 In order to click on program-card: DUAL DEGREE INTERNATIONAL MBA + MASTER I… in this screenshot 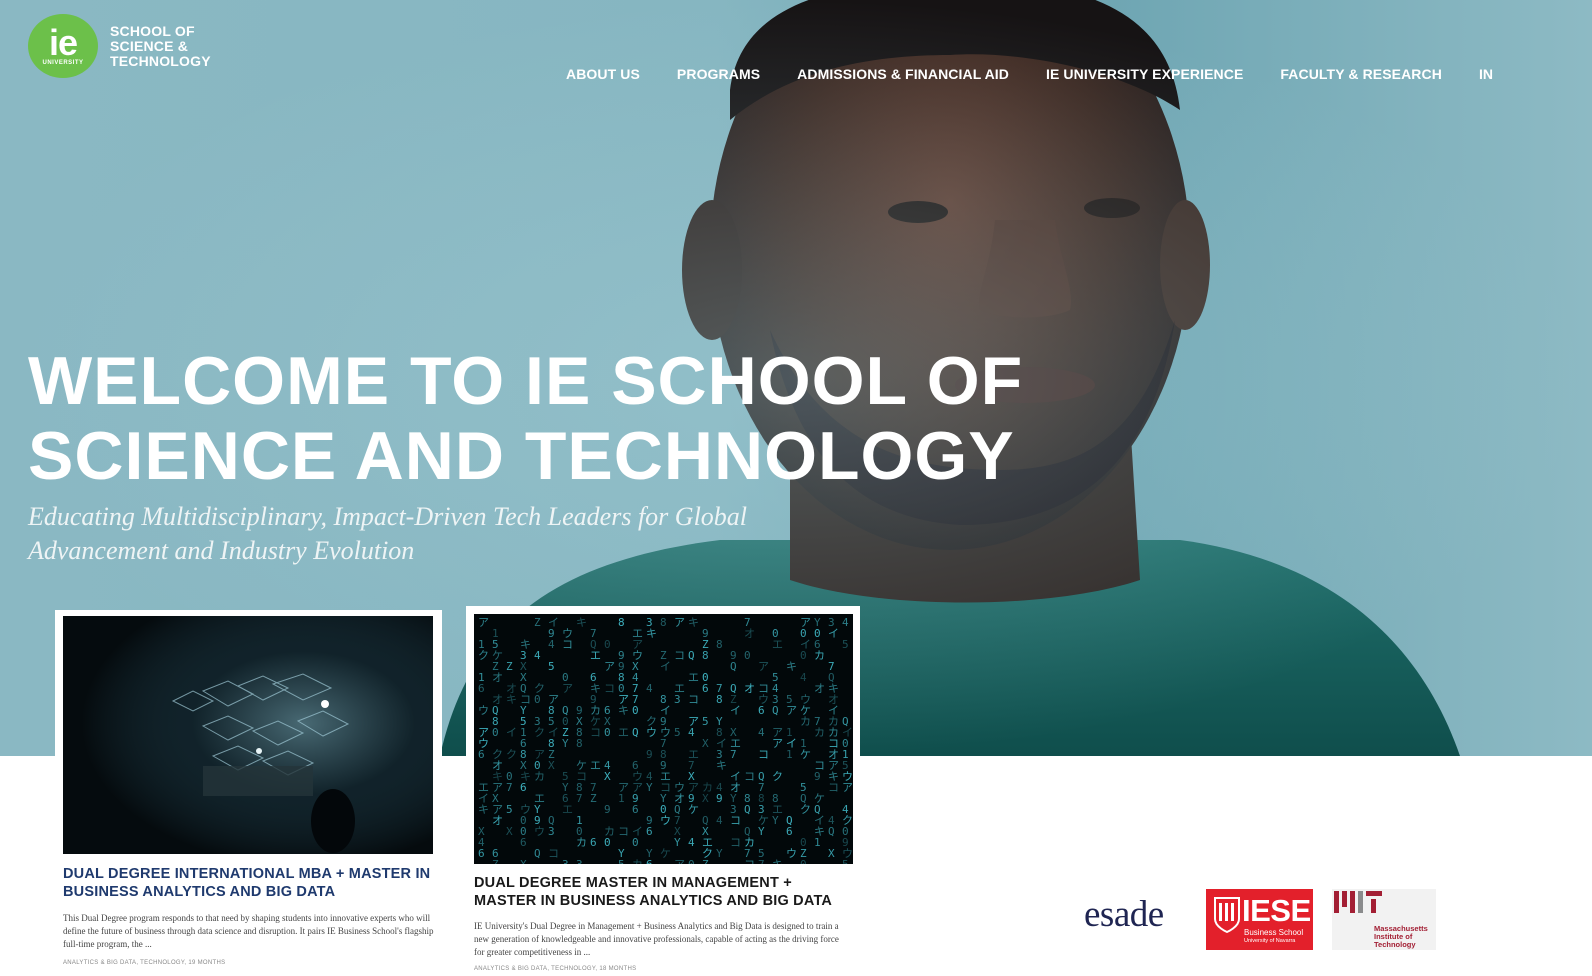, I will do `click(248, 793)`.